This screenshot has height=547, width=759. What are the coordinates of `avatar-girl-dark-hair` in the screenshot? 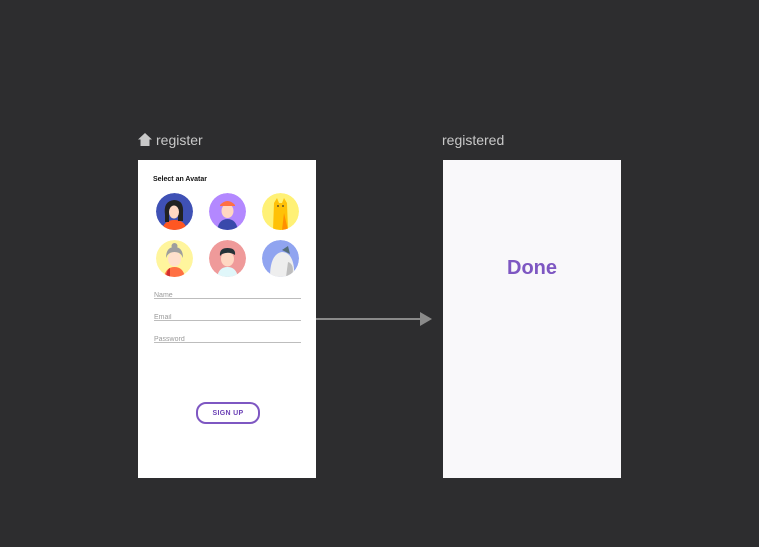 It's located at (174, 211).